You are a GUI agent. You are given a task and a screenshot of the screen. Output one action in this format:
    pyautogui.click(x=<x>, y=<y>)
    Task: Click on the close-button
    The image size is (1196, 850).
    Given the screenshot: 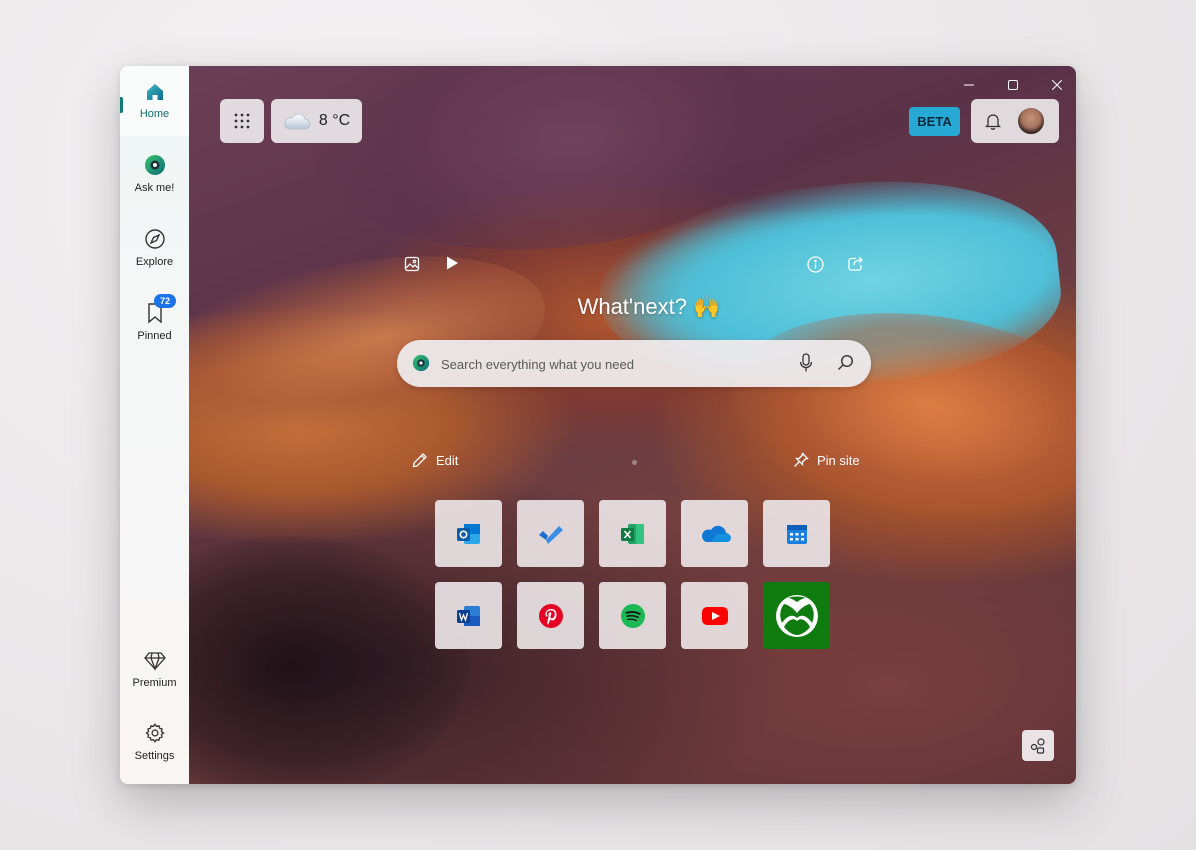 What is the action you would take?
    pyautogui.click(x=1056, y=85)
    